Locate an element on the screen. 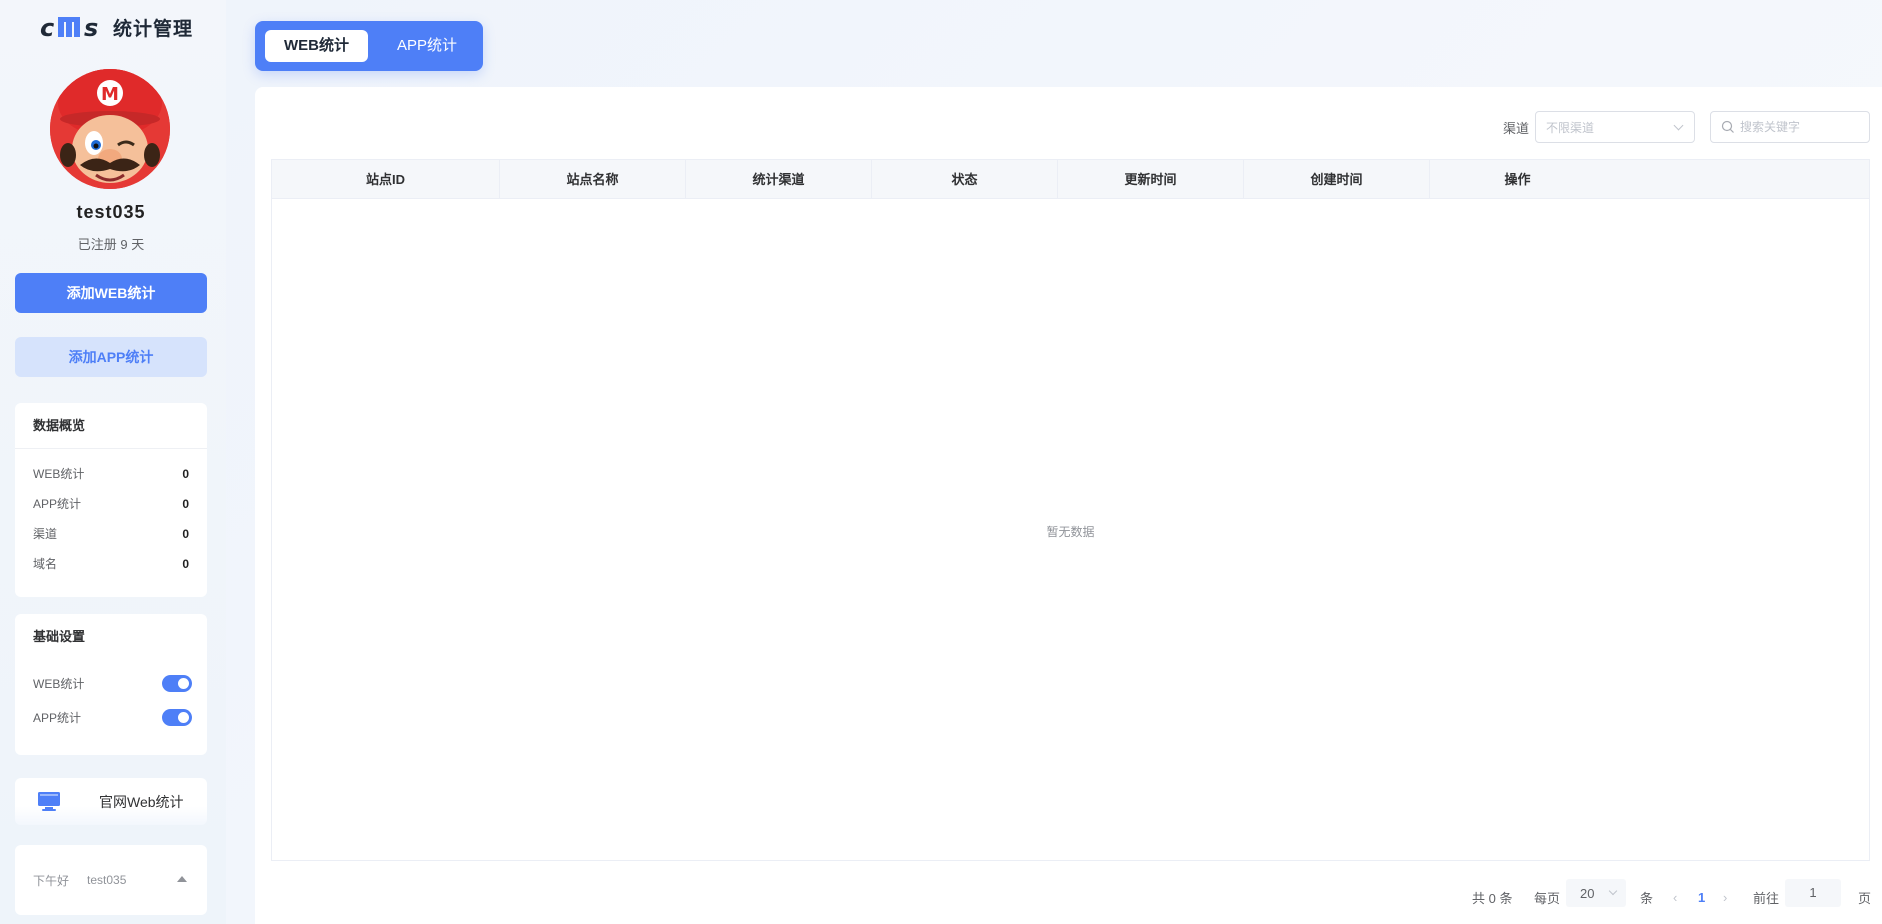 This screenshot has width=1882, height=924. prev-page-icon: ‹ is located at coordinates (1675, 897).